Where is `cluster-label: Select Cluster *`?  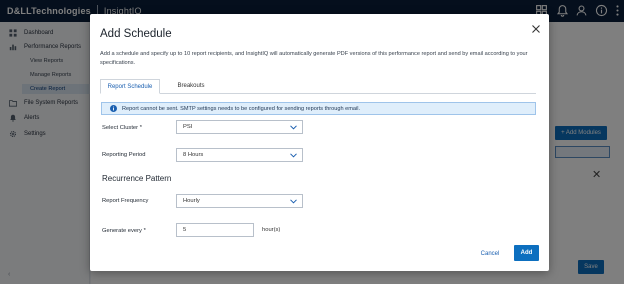 cluster-label: Select Cluster * is located at coordinates (122, 128).